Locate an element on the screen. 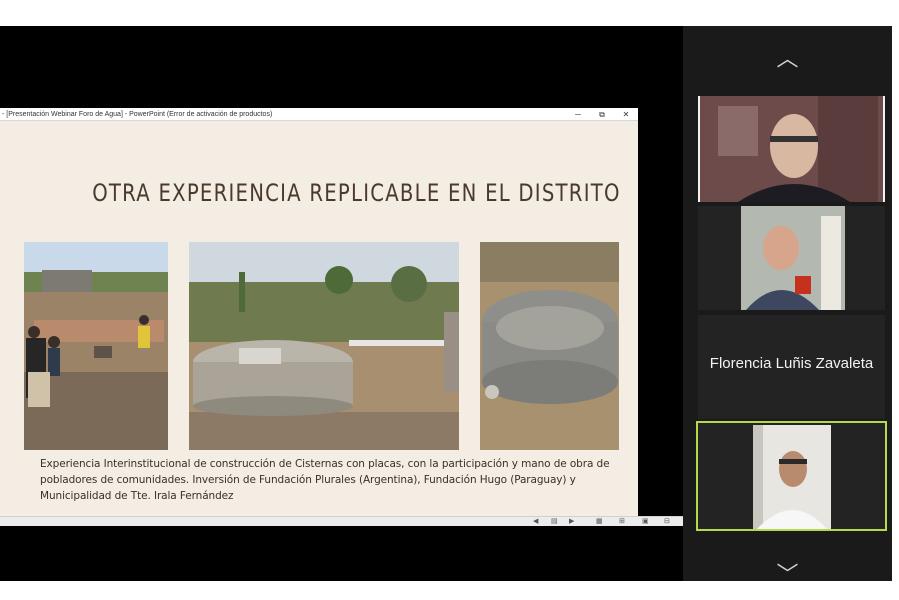 The width and height of the screenshot is (899, 600). next-slide-icon: ▶ is located at coordinates (571, 522).